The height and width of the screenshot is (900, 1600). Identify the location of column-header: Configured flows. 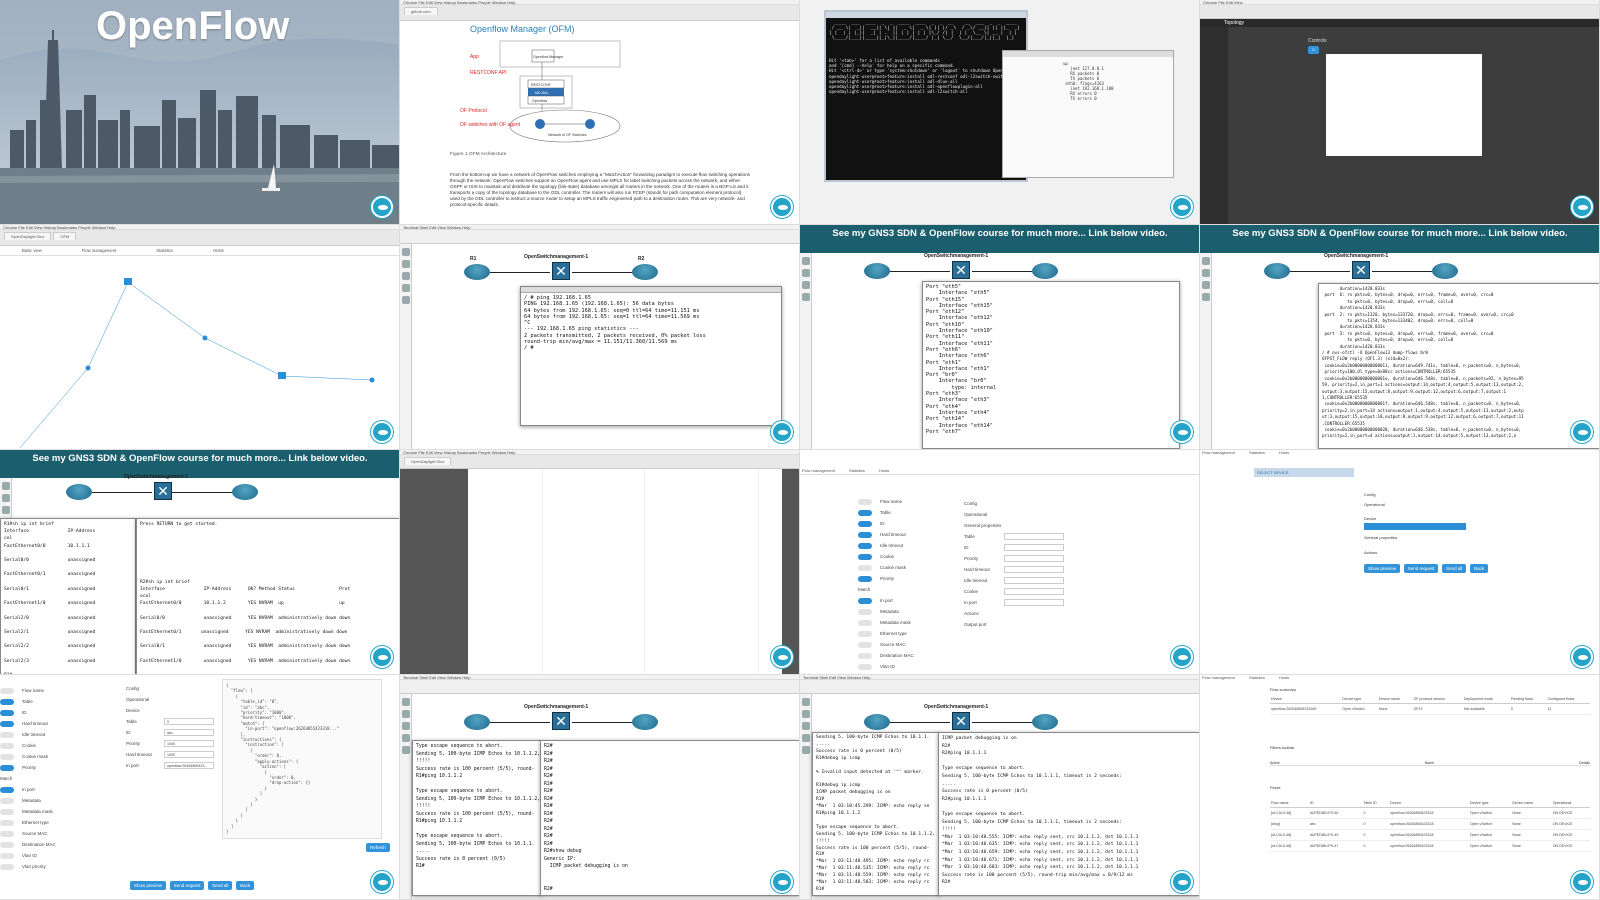
(1568, 699).